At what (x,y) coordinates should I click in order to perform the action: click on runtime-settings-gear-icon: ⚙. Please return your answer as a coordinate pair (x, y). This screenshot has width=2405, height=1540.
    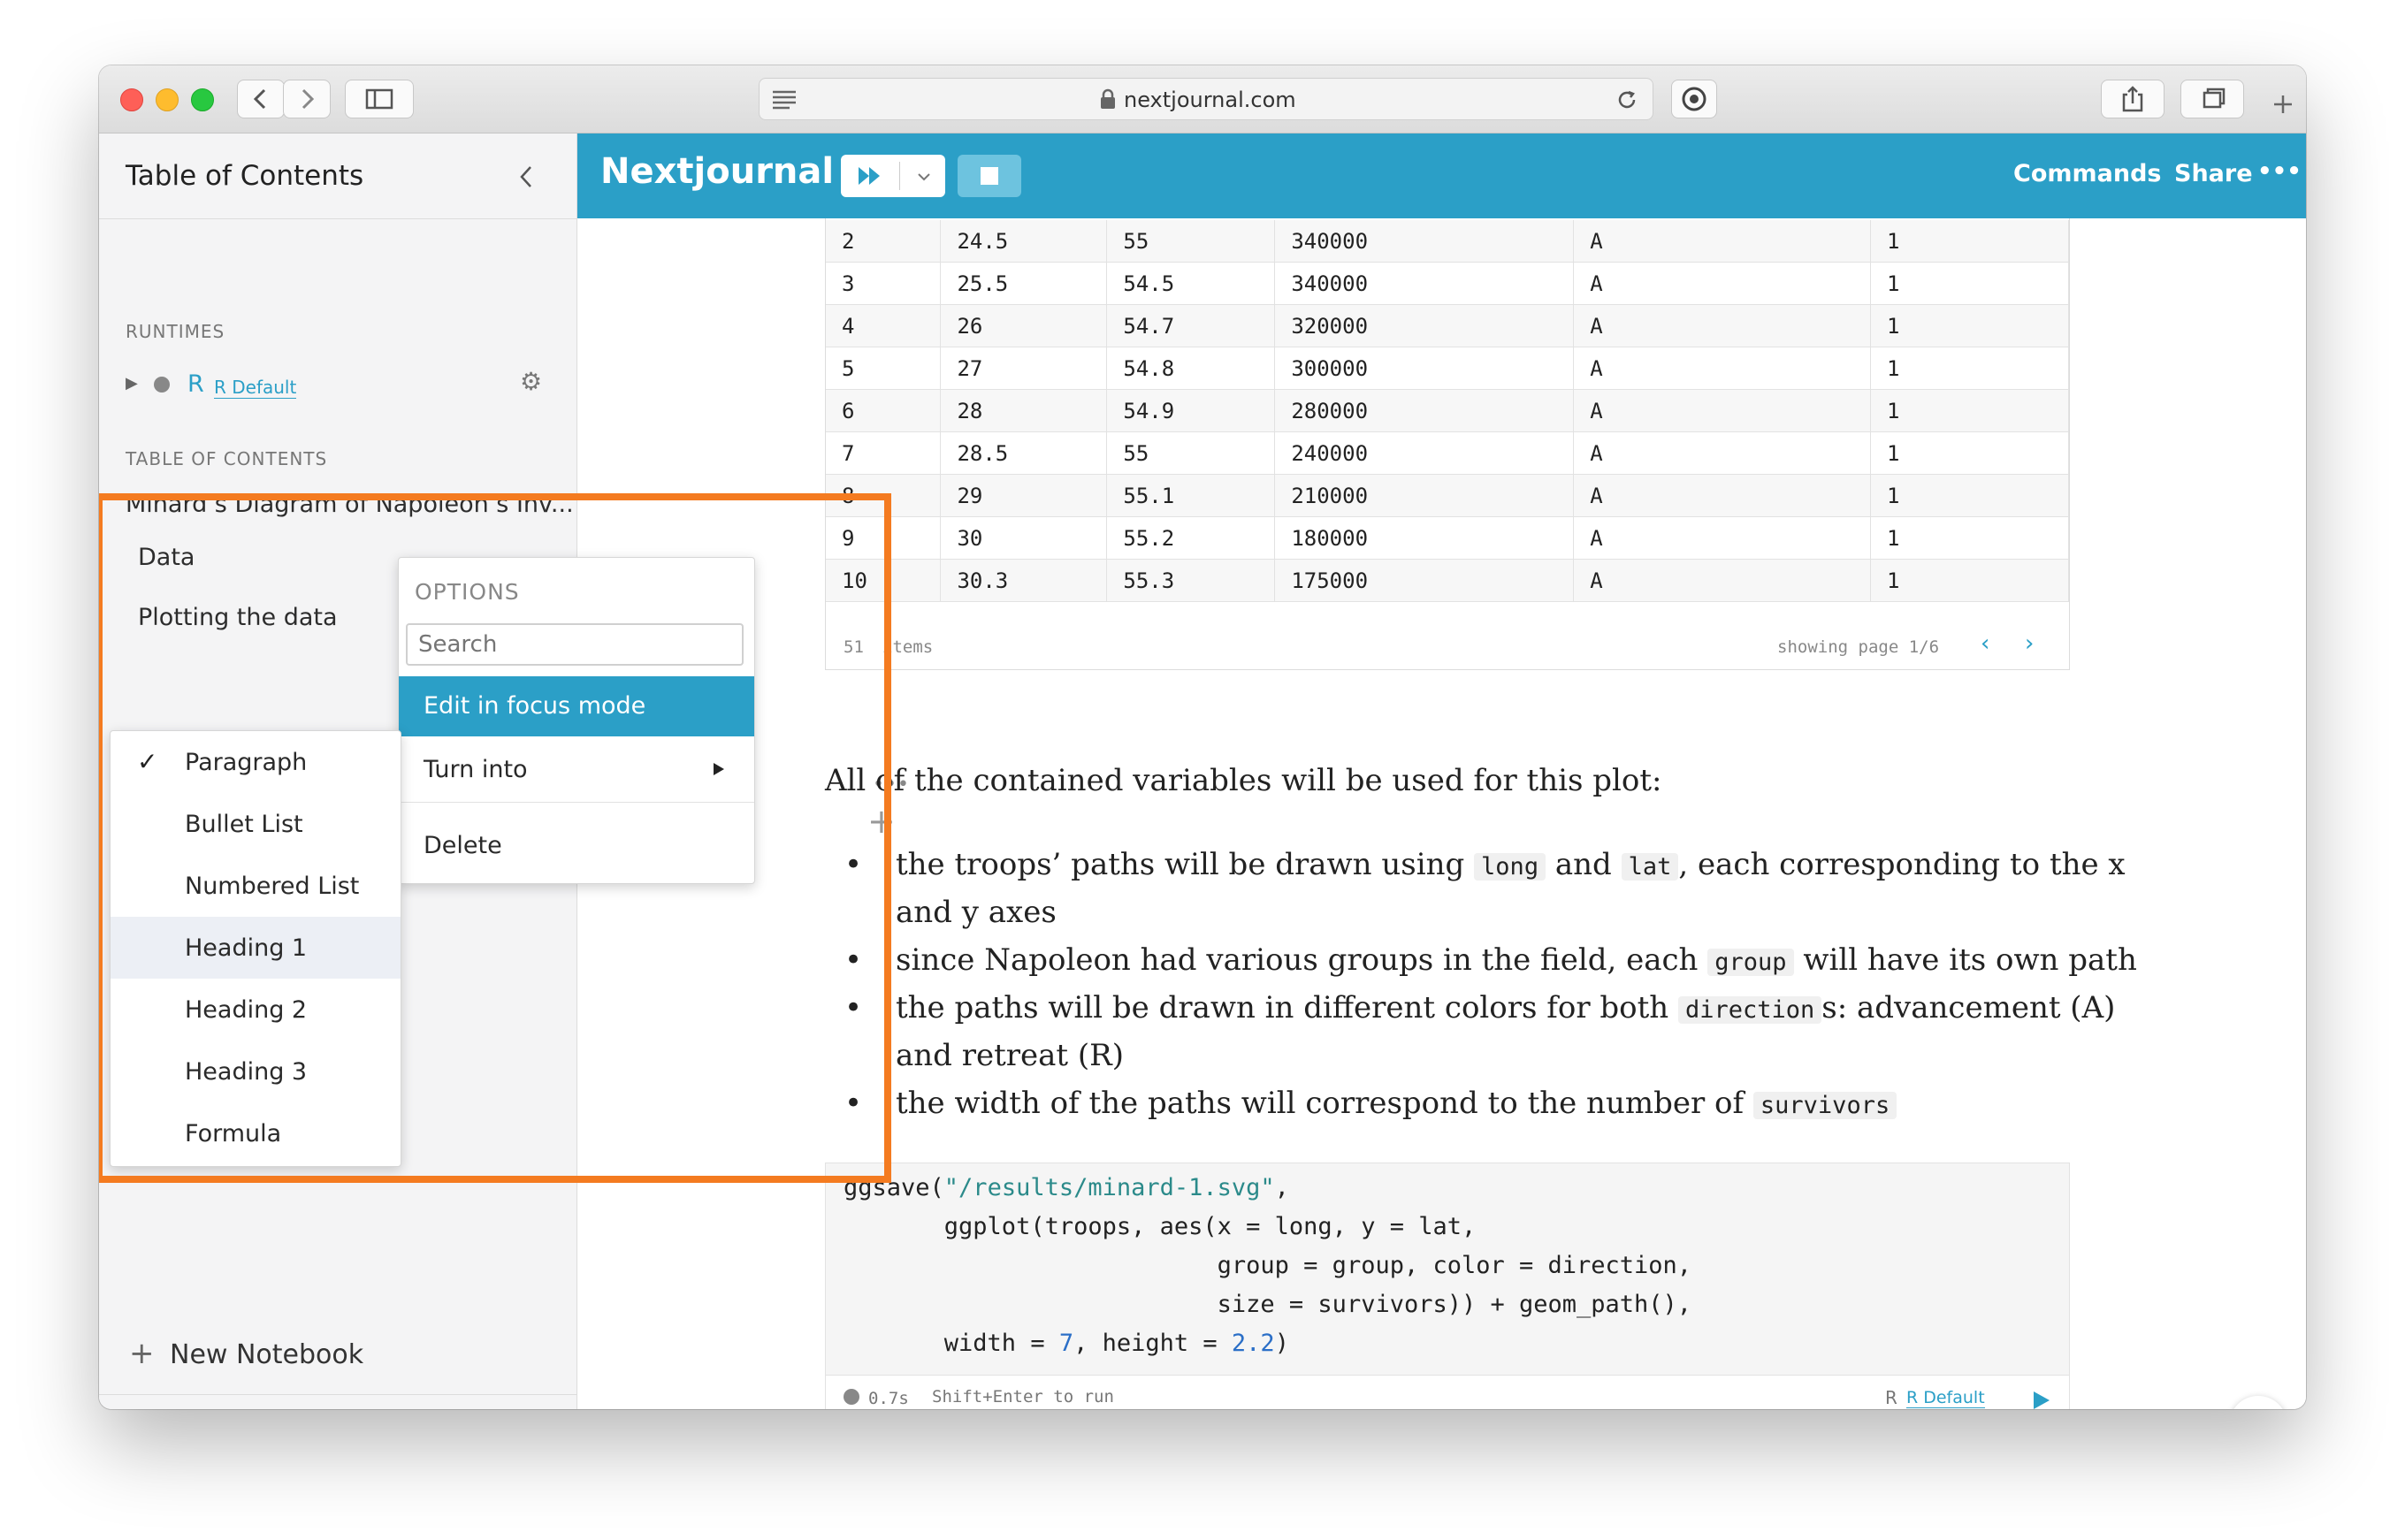
    Looking at the image, I should click on (531, 382).